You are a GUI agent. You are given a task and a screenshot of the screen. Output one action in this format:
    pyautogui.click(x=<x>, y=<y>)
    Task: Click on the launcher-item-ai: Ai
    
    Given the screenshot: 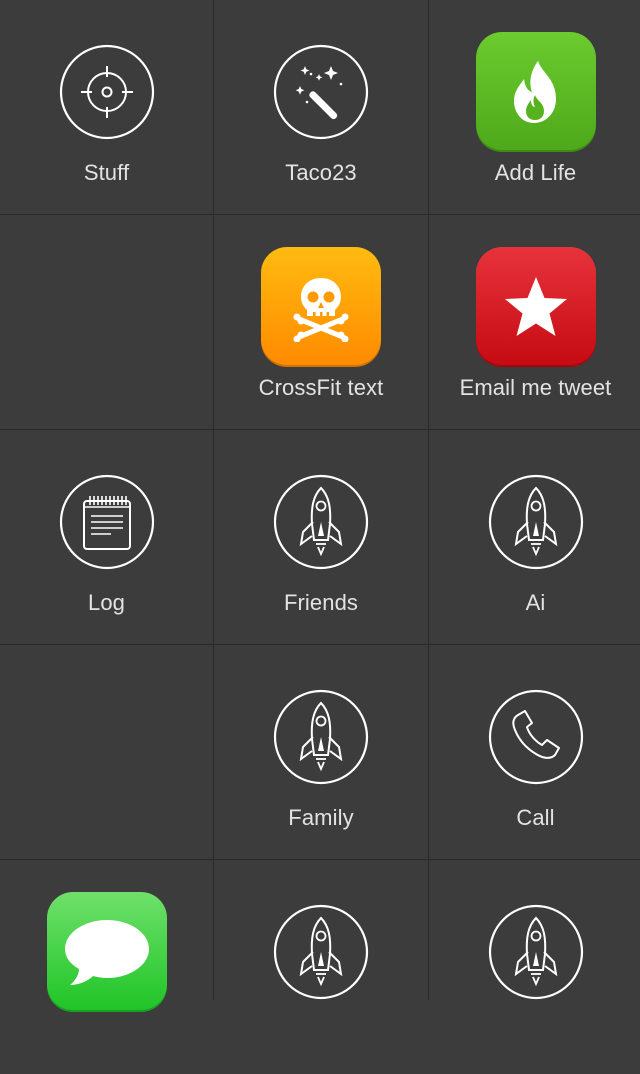 What is the action you would take?
    pyautogui.click(x=534, y=537)
    